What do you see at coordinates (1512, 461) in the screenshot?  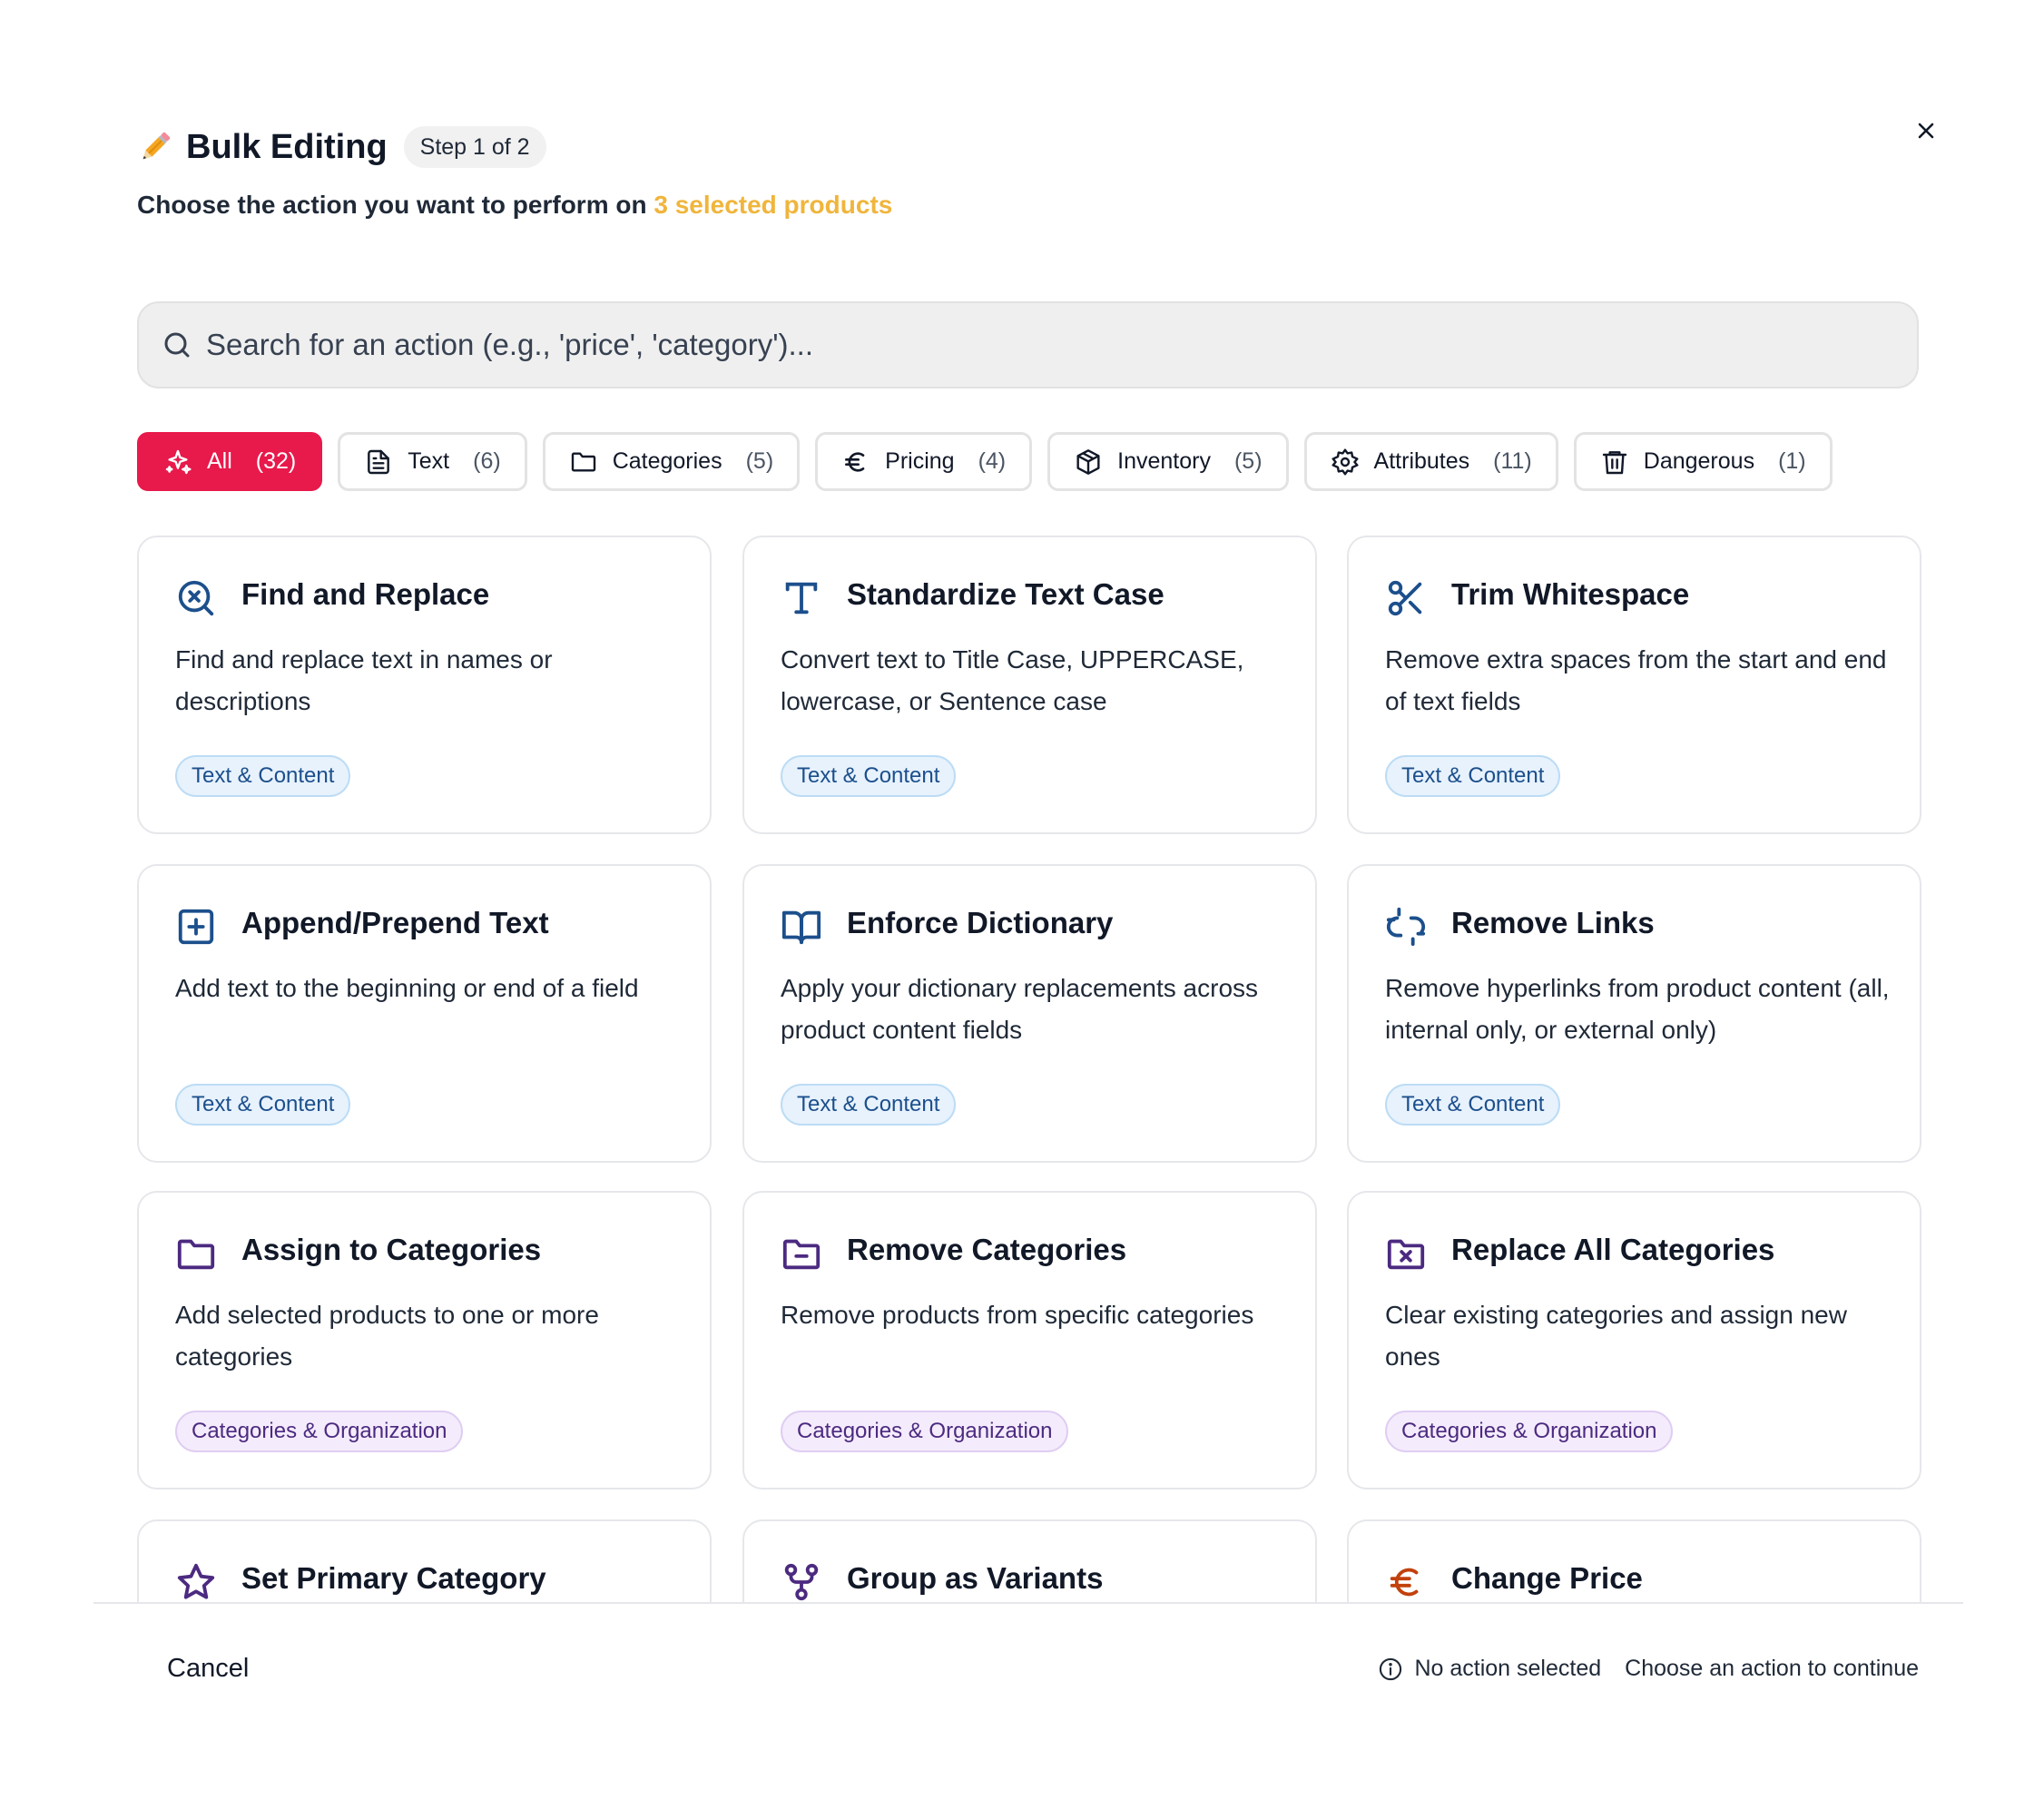 I see `filter-count: (11)` at bounding box center [1512, 461].